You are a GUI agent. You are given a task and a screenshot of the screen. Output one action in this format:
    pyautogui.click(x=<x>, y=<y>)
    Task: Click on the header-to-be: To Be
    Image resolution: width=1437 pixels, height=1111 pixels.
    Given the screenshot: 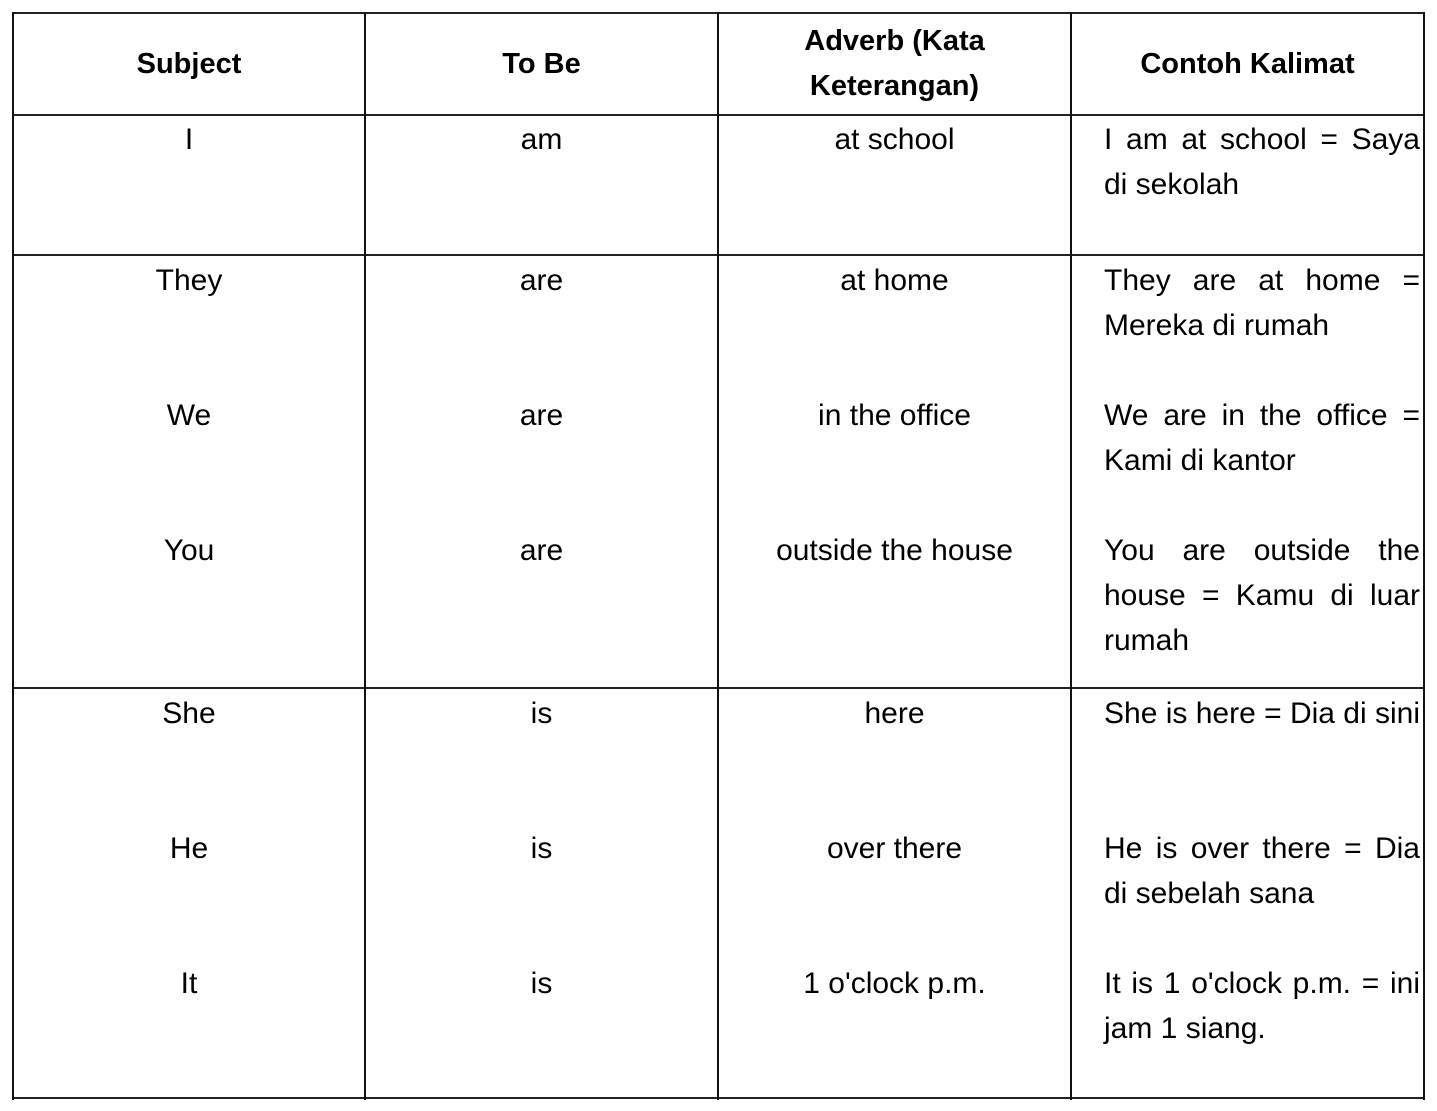 What is the action you would take?
    pyautogui.click(x=541, y=63)
    